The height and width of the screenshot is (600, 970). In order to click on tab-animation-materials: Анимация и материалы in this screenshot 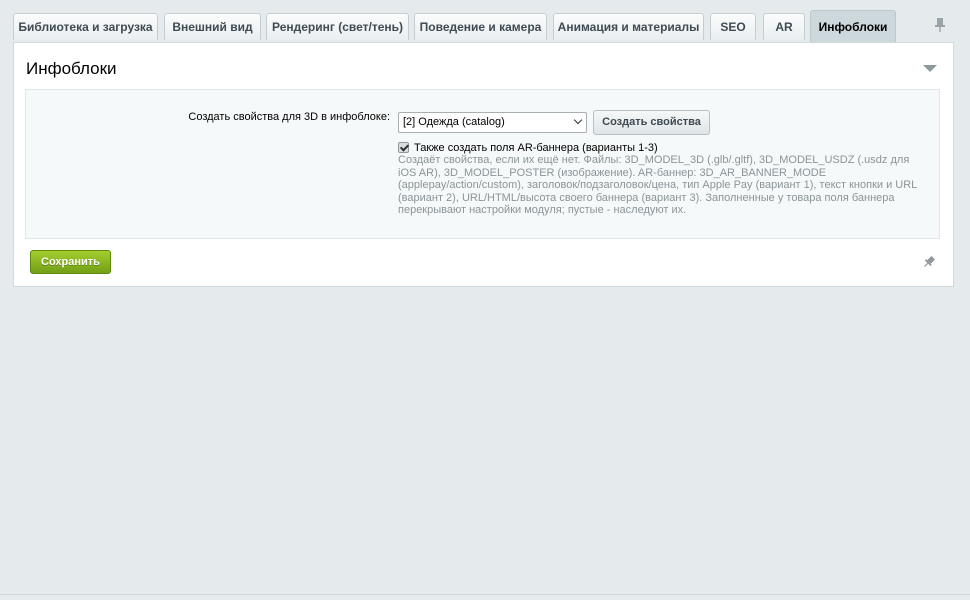, I will do `click(628, 26)`.